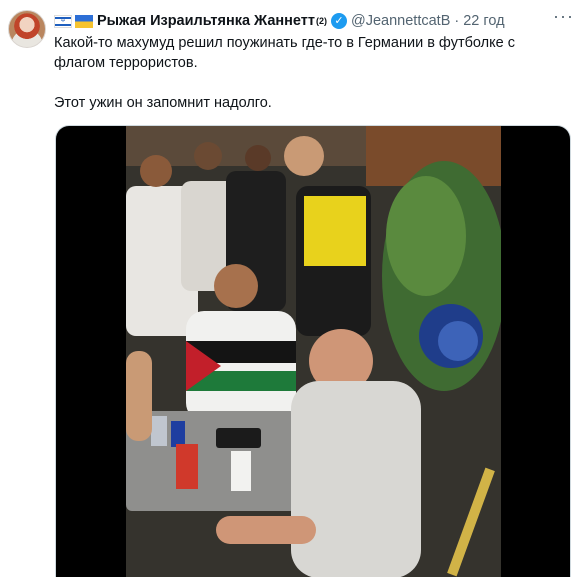  I want to click on ukraine-flag-icon, so click(84, 21).